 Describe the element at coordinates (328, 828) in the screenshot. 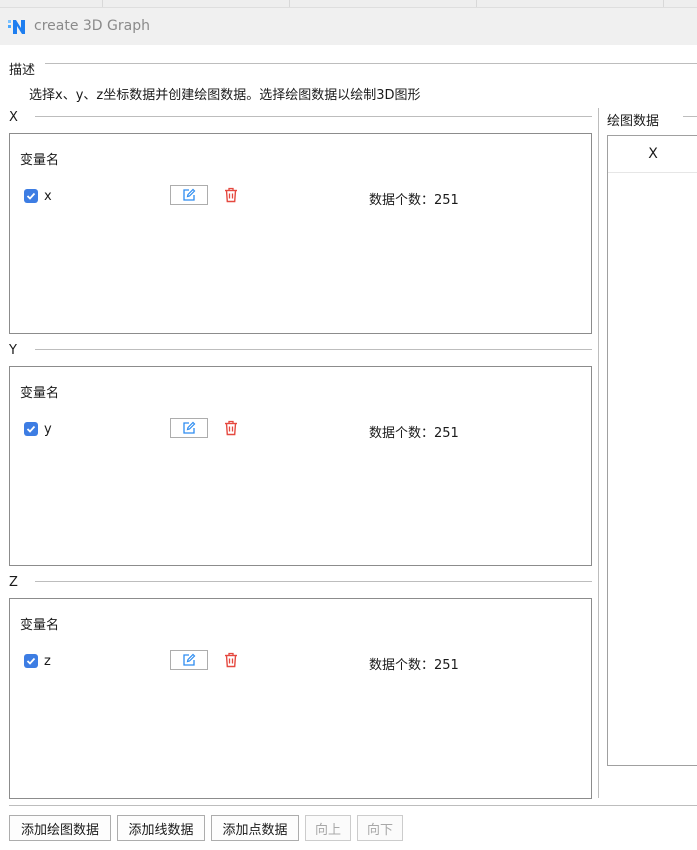

I see `move-up-button: 向上` at that location.